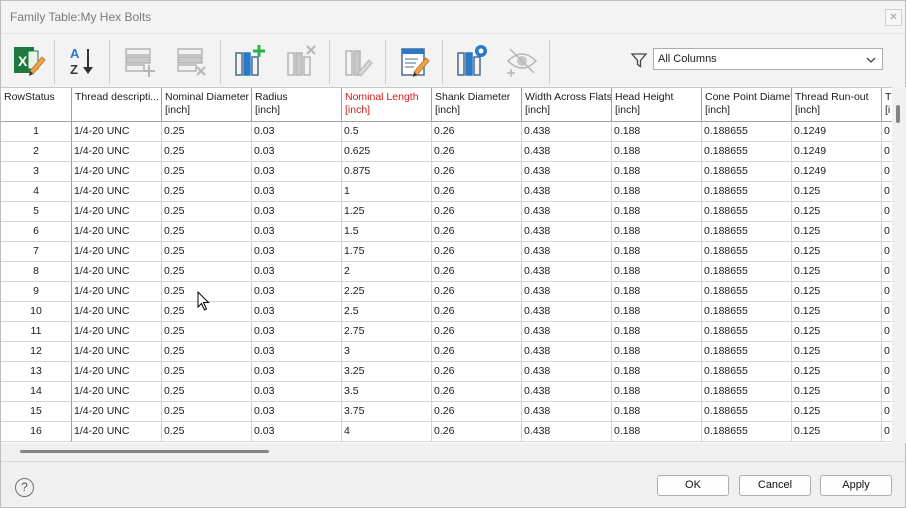 This screenshot has width=906, height=508. I want to click on table-cell: 2.5, so click(387, 312).